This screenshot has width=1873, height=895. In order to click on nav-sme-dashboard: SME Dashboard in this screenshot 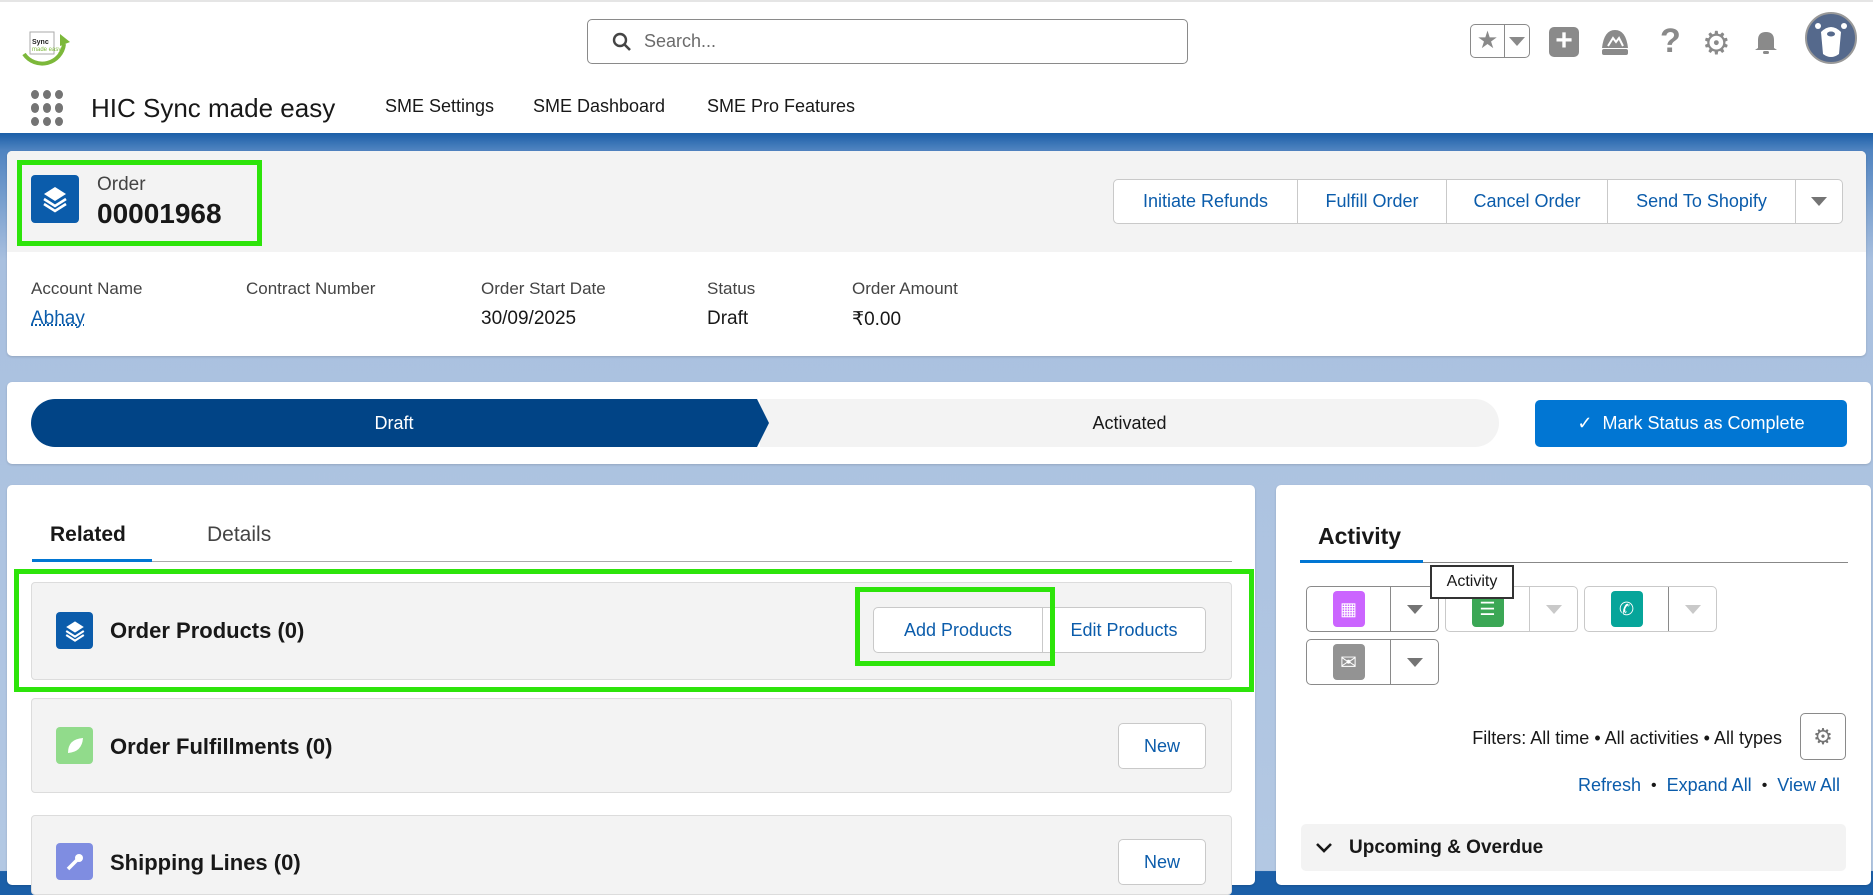, I will do `click(599, 106)`.